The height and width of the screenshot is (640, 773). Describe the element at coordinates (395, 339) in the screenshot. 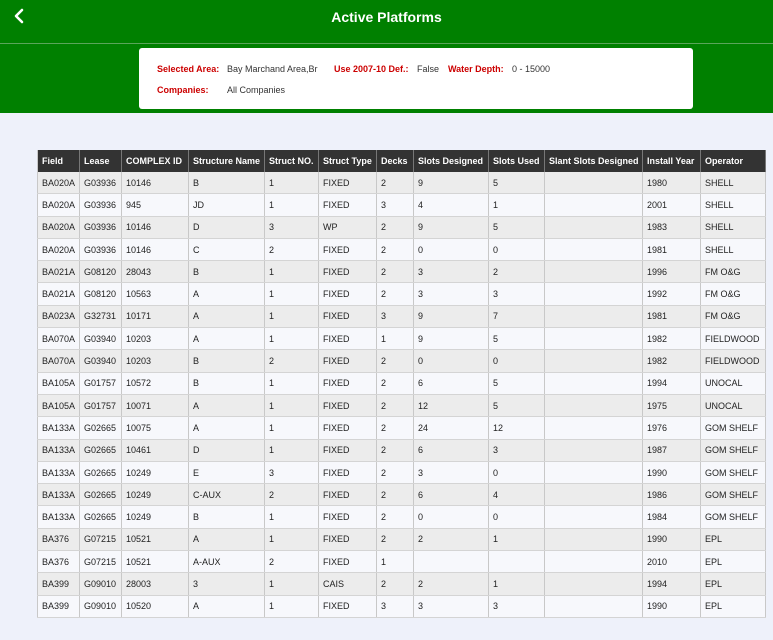

I see `cell-decks: 1` at that location.